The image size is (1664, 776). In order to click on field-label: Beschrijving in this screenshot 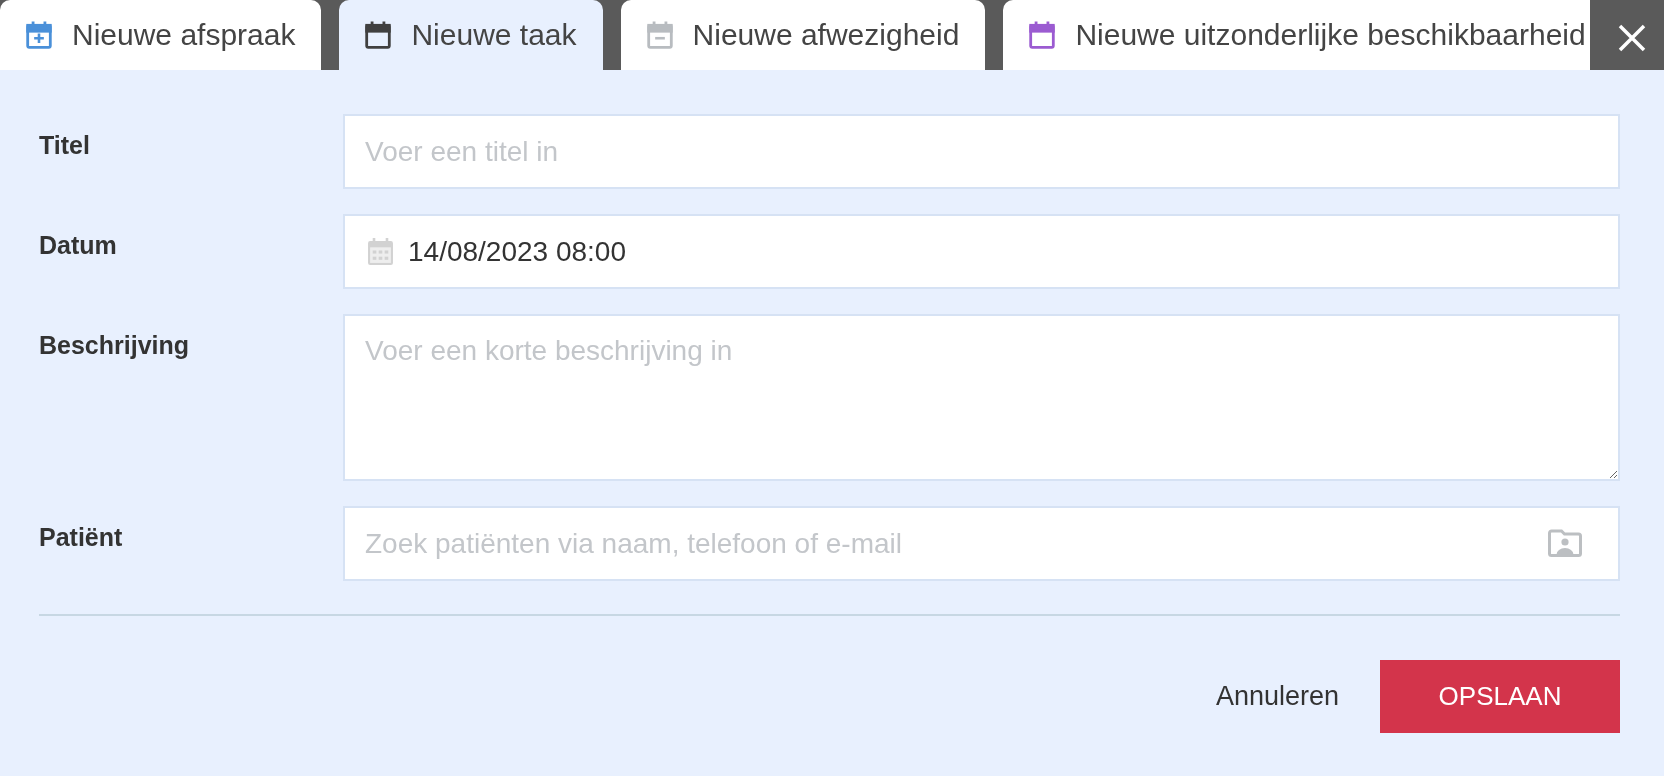, I will do `click(114, 345)`.